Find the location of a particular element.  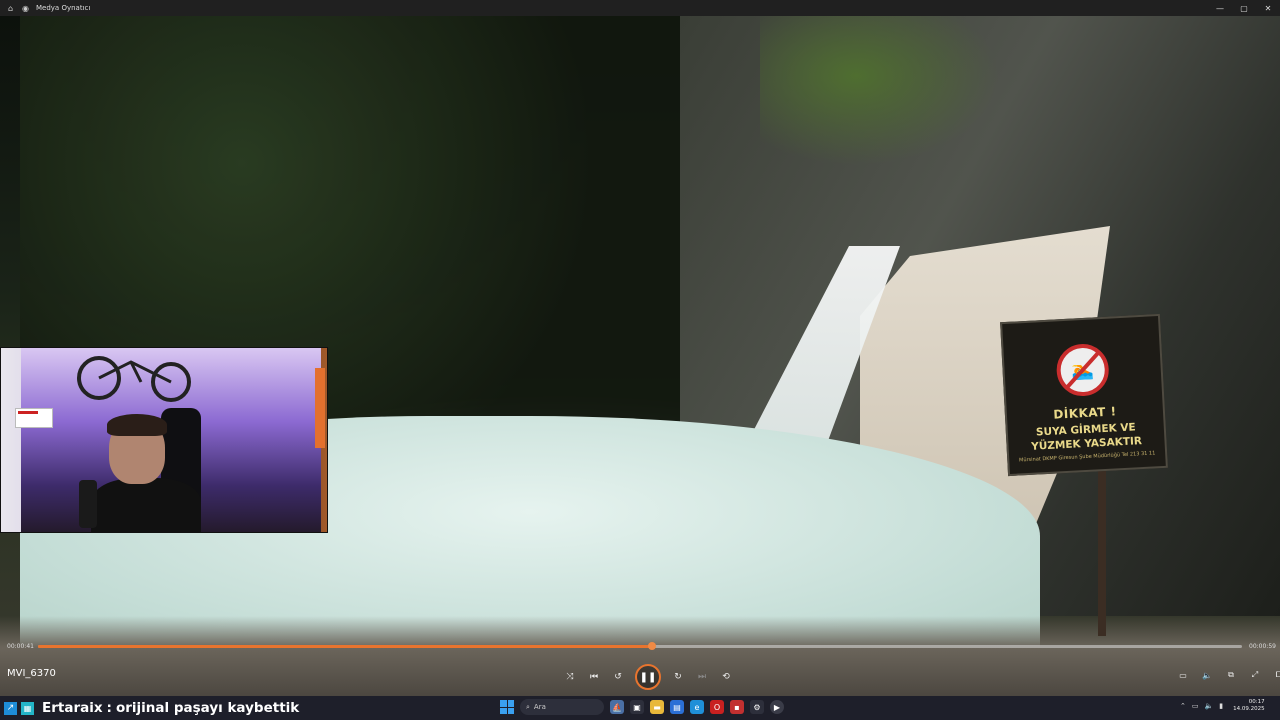

streamer is located at coordinates (151, 473).